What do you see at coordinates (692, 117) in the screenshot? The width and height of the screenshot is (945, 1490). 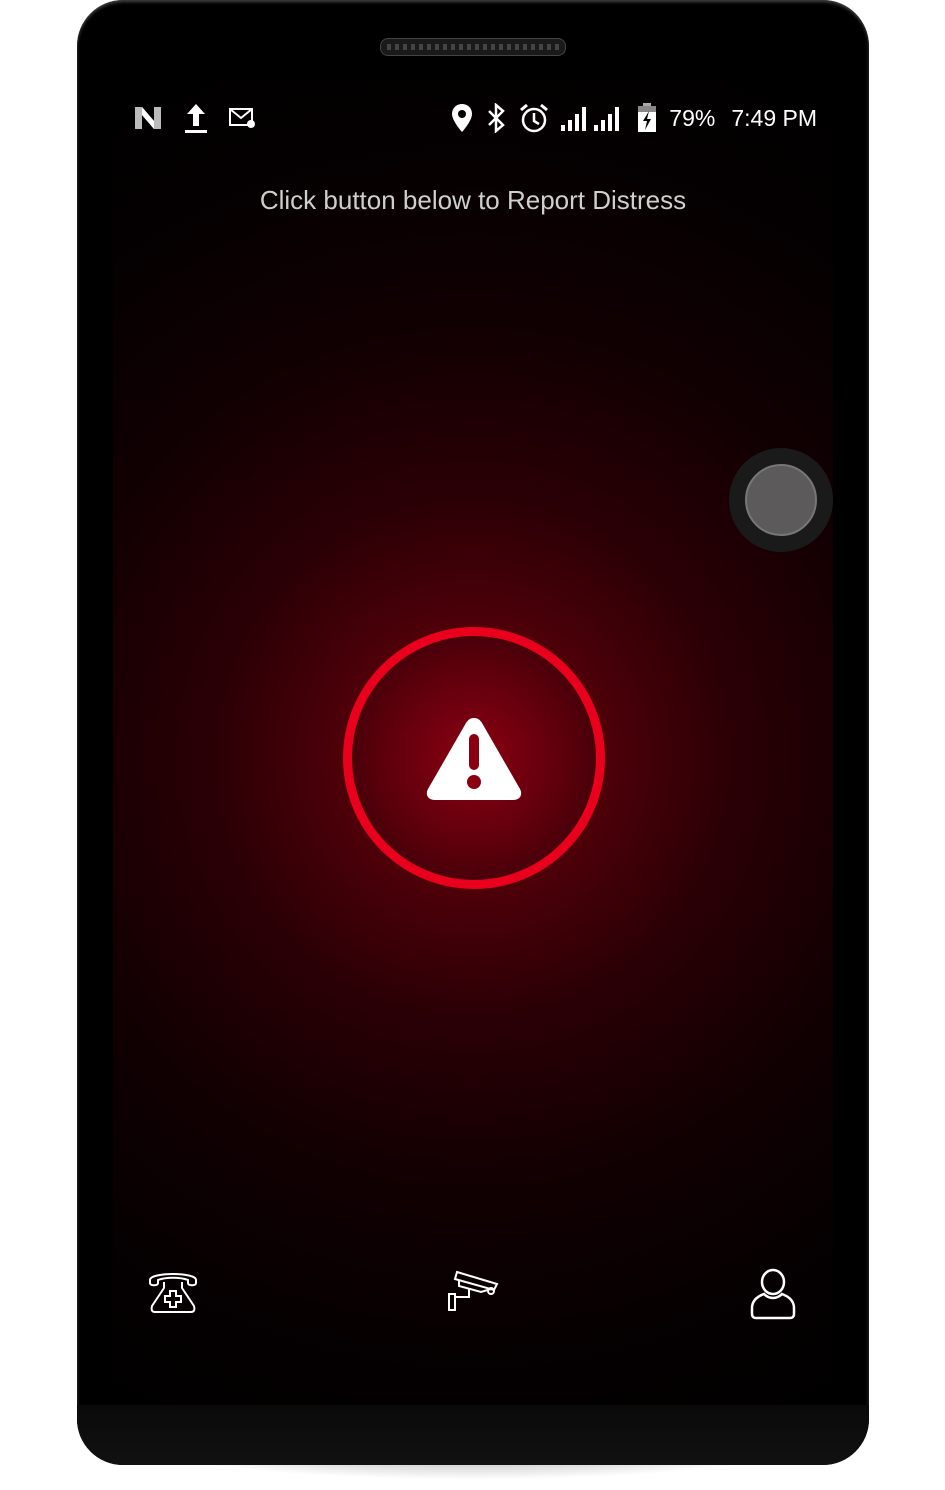 I see `battery-percent: 79%` at bounding box center [692, 117].